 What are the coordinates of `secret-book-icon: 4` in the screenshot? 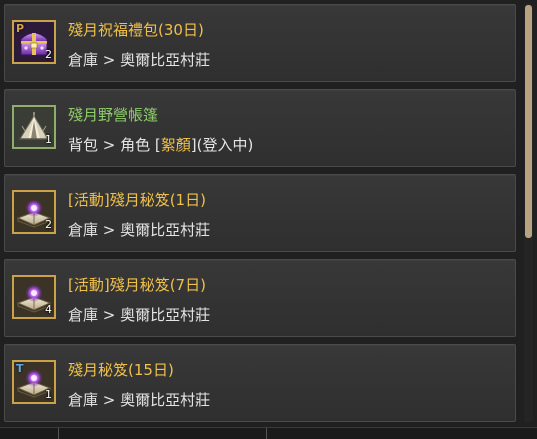 It's located at (34, 297).